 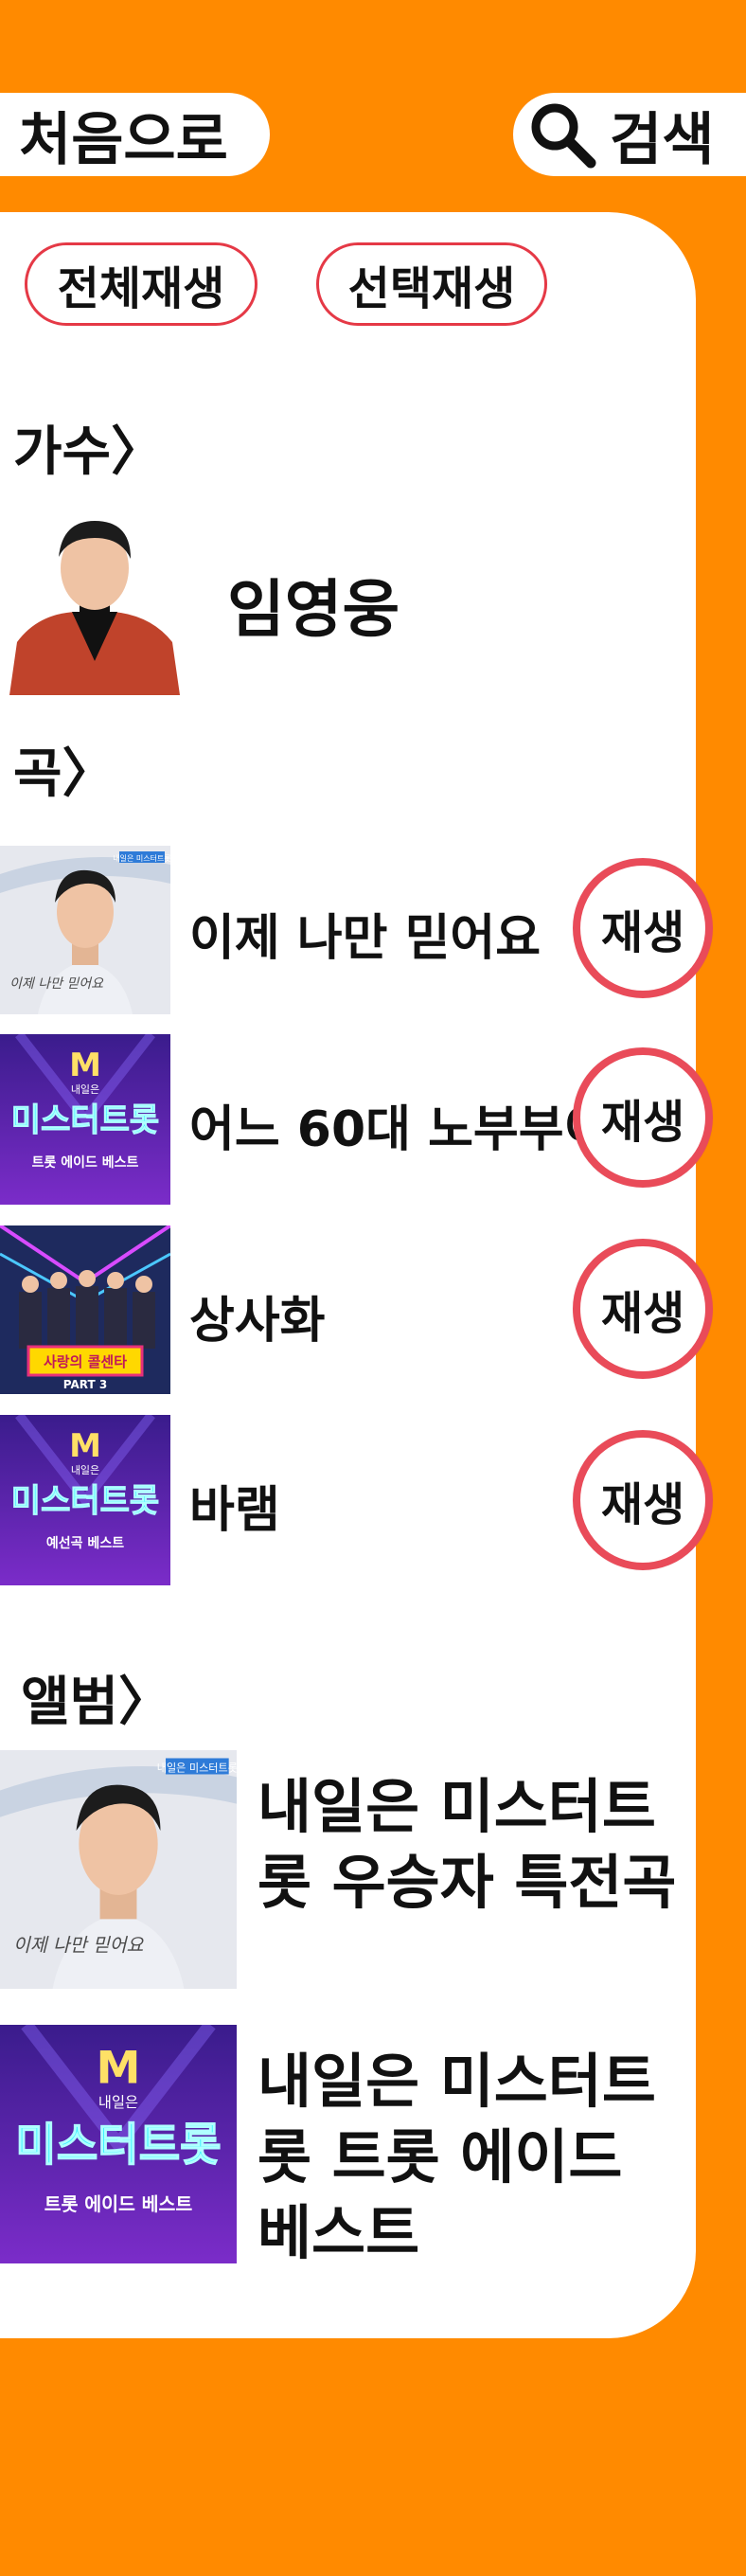 I want to click on play-button-2: 재생, so click(x=643, y=1117).